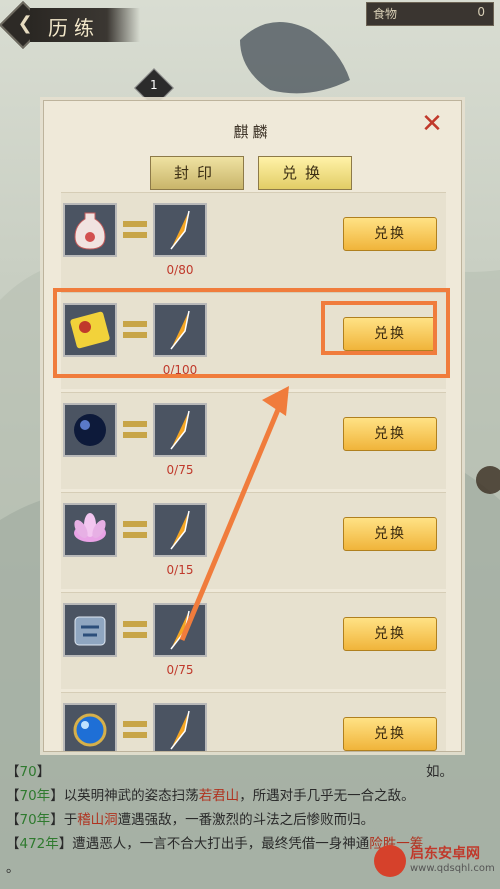 Image resolution: width=500 pixels, height=889 pixels. I want to click on watermark-logo-icon, so click(390, 861).